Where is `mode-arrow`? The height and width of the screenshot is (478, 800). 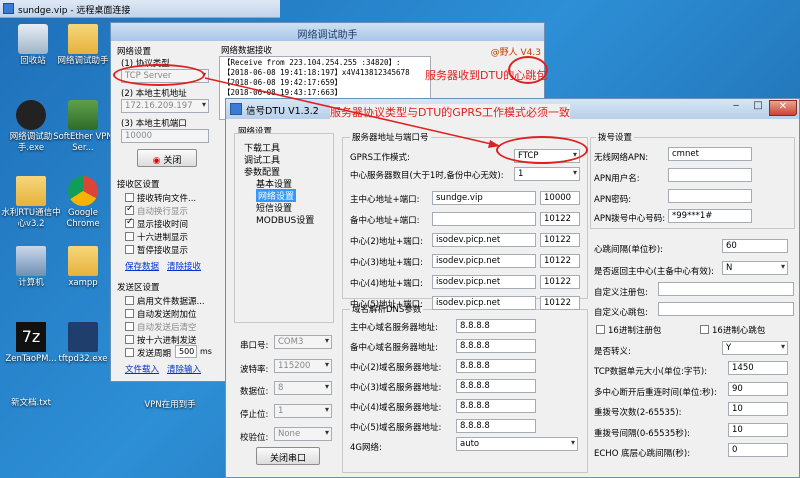
mode-arrow is located at coordinates (352, 112).